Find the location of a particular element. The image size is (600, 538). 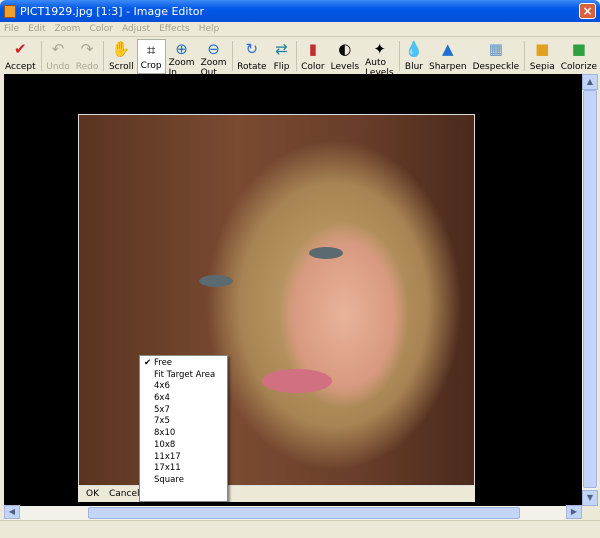

color-label: Color is located at coordinates (313, 67).